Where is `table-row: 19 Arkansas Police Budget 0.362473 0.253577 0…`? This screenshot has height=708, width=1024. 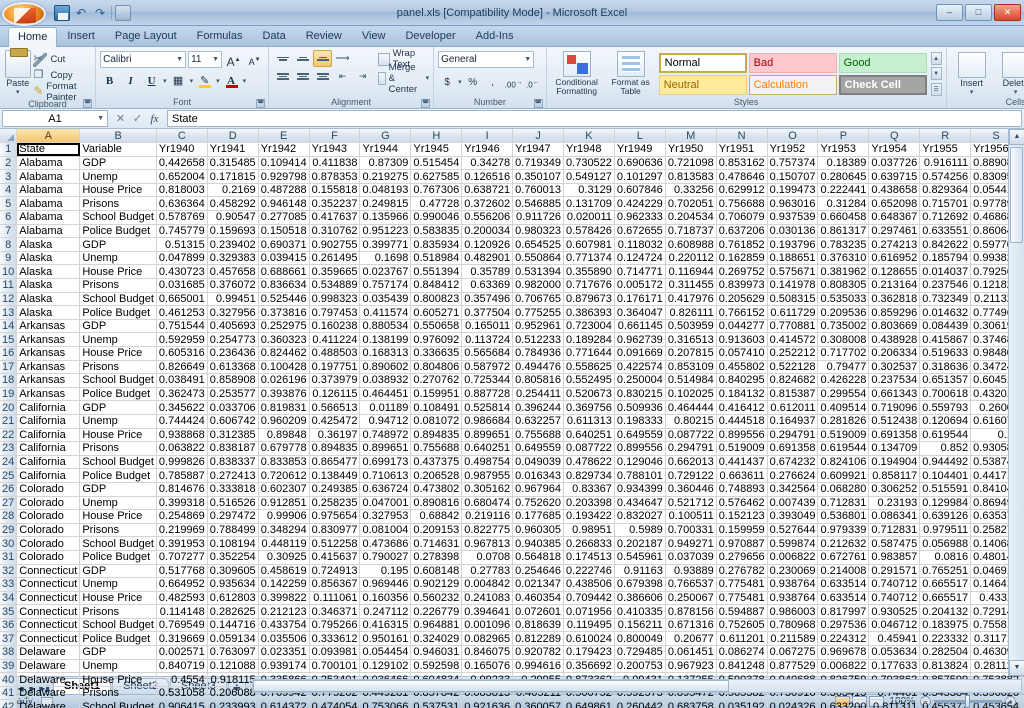 table-row: 19 Arkansas Police Budget 0.362473 0.253577 0… is located at coordinates (512, 394).